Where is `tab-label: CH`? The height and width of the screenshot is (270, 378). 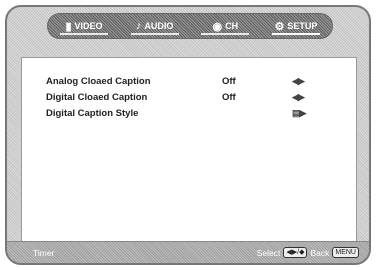 tab-label: CH is located at coordinates (232, 26).